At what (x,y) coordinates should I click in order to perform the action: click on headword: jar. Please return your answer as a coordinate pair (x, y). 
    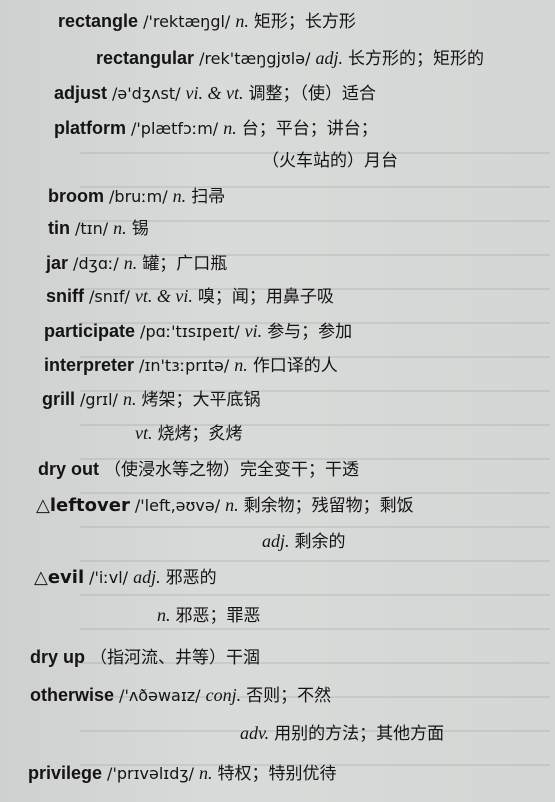
    Looking at the image, I should click on (57, 263).